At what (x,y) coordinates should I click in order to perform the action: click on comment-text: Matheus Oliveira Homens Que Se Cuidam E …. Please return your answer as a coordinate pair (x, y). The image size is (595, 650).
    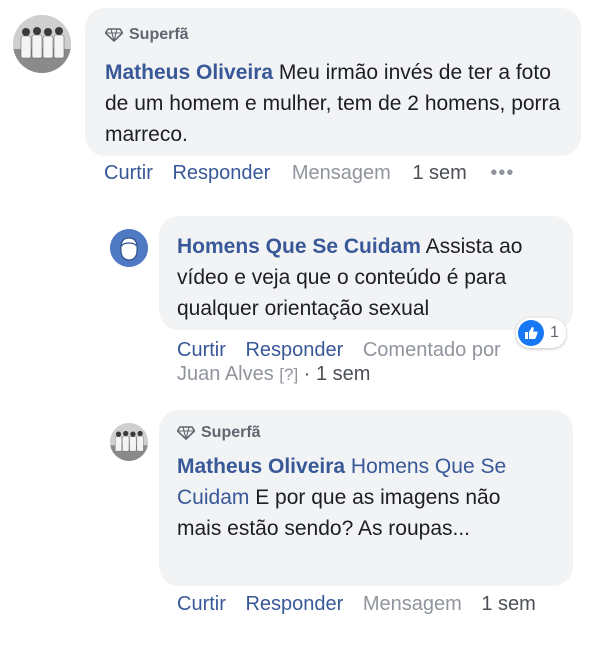
    Looking at the image, I should click on (352, 497).